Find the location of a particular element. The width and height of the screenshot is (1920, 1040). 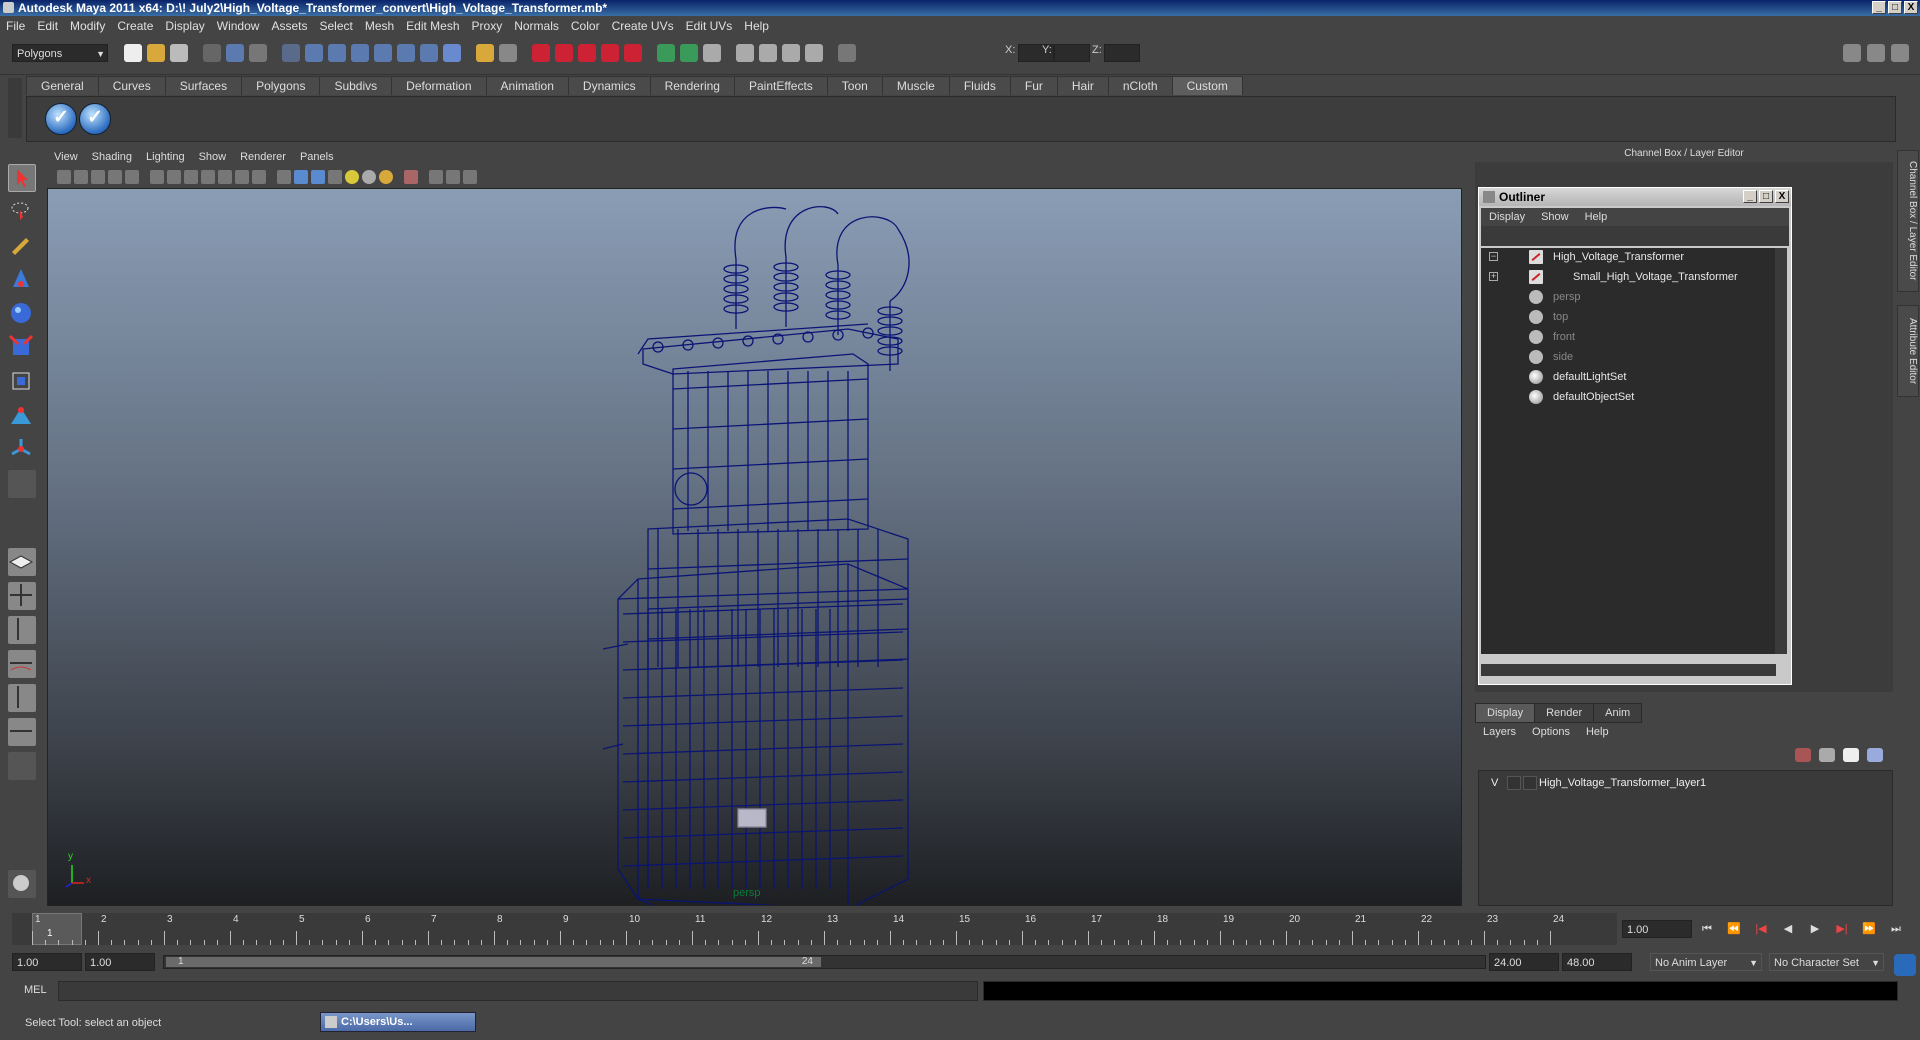

outliner-titlebar: Outliner _ □ X is located at coordinates (1635, 197).